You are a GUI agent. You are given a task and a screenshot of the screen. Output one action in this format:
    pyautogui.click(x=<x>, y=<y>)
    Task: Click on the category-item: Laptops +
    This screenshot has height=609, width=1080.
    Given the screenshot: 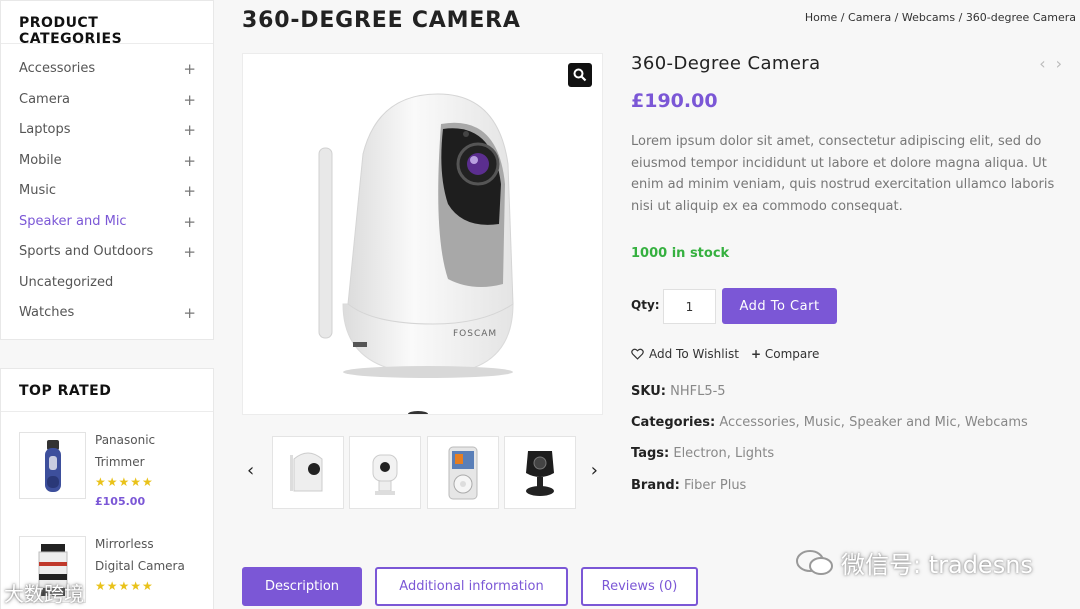 What is the action you would take?
    pyautogui.click(x=107, y=130)
    